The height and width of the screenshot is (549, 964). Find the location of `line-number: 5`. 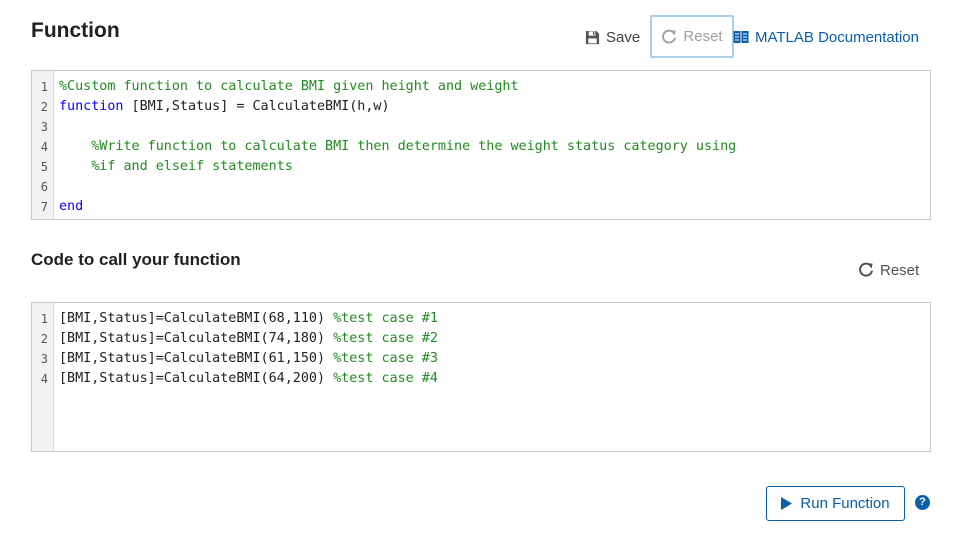

line-number: 5 is located at coordinates (44, 167).